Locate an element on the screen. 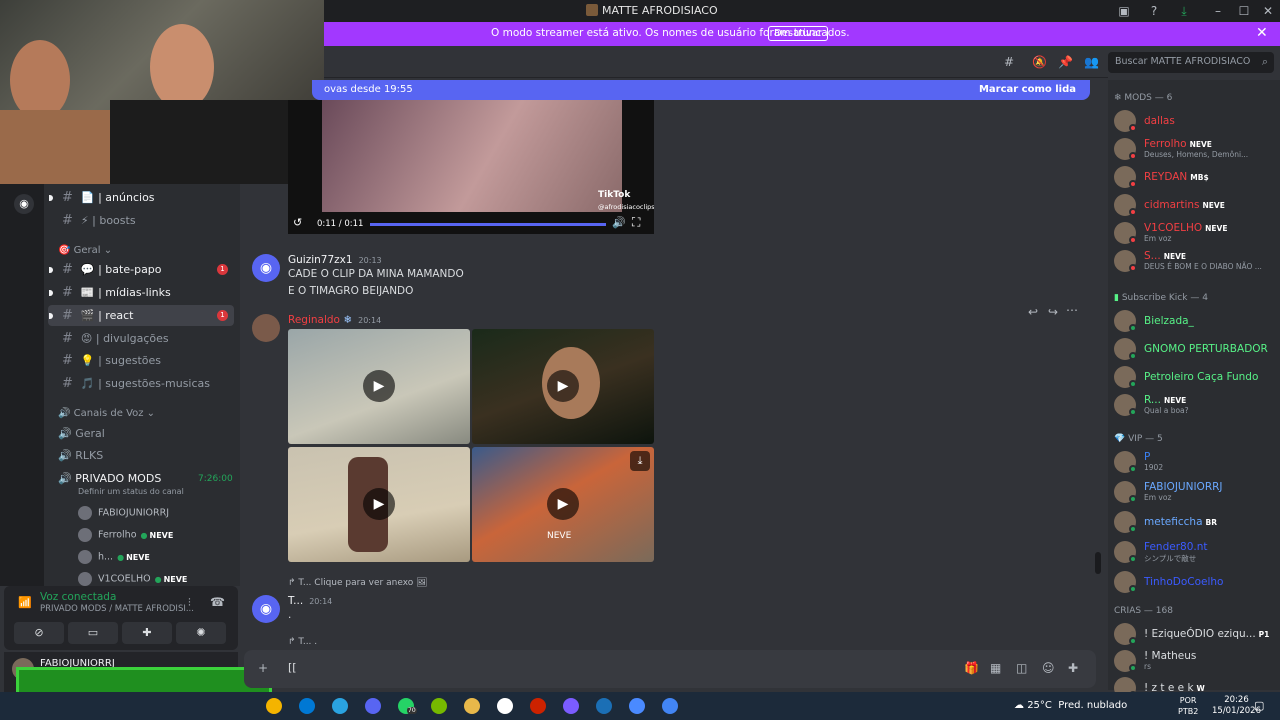 The image size is (1280, 720). channel-item: # 🎵 | sugestões-musicas is located at coordinates (141, 383).